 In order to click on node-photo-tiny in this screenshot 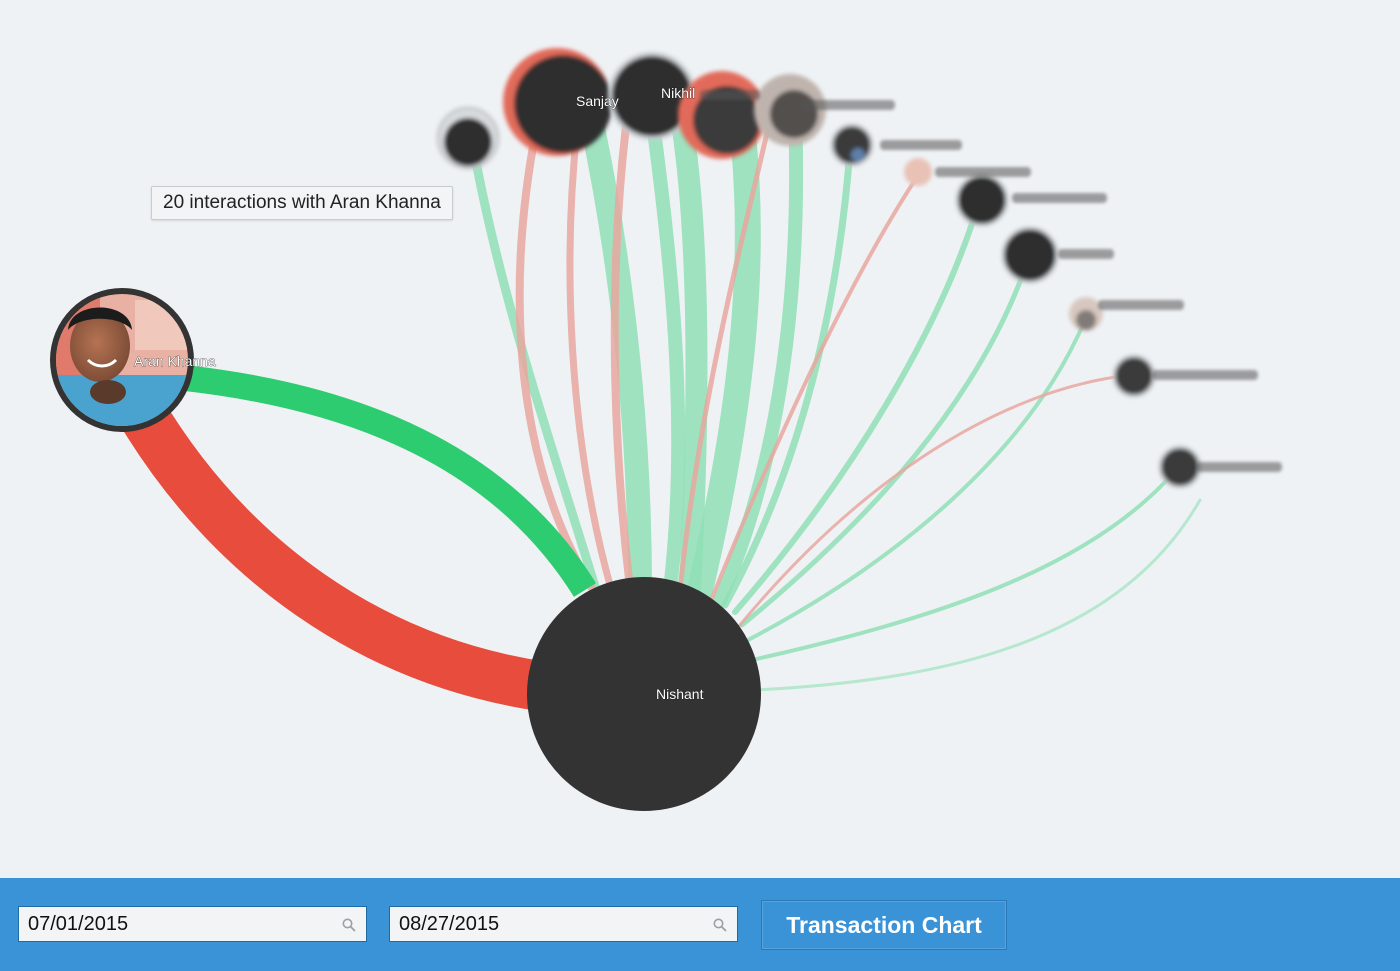, I will do `click(918, 172)`.